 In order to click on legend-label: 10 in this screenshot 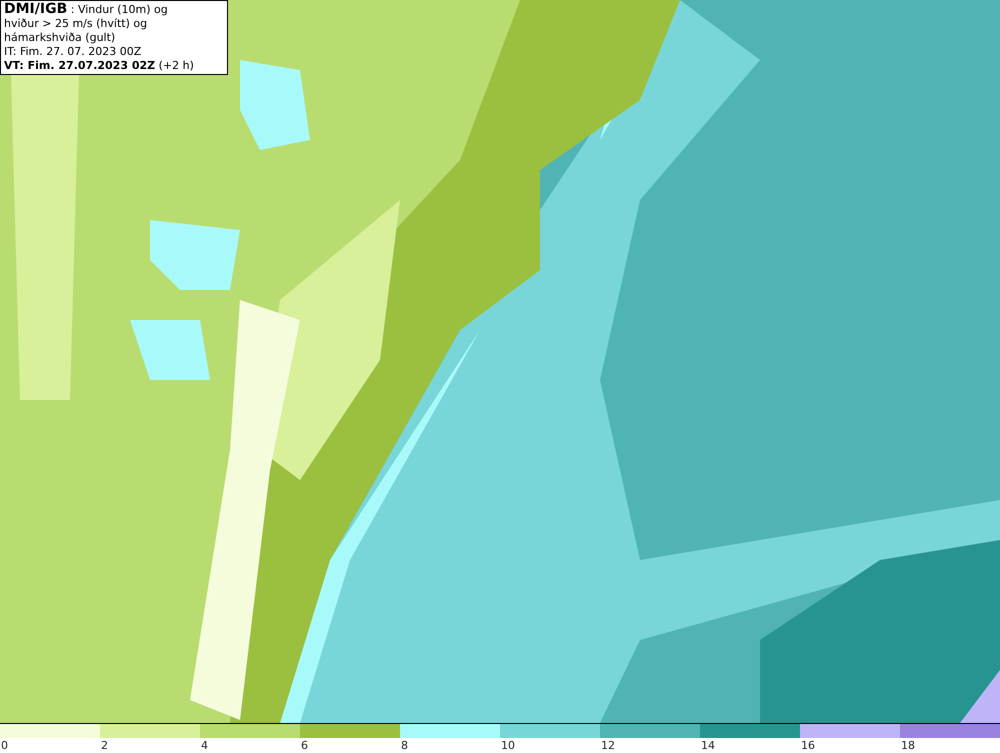, I will do `click(508, 745)`.